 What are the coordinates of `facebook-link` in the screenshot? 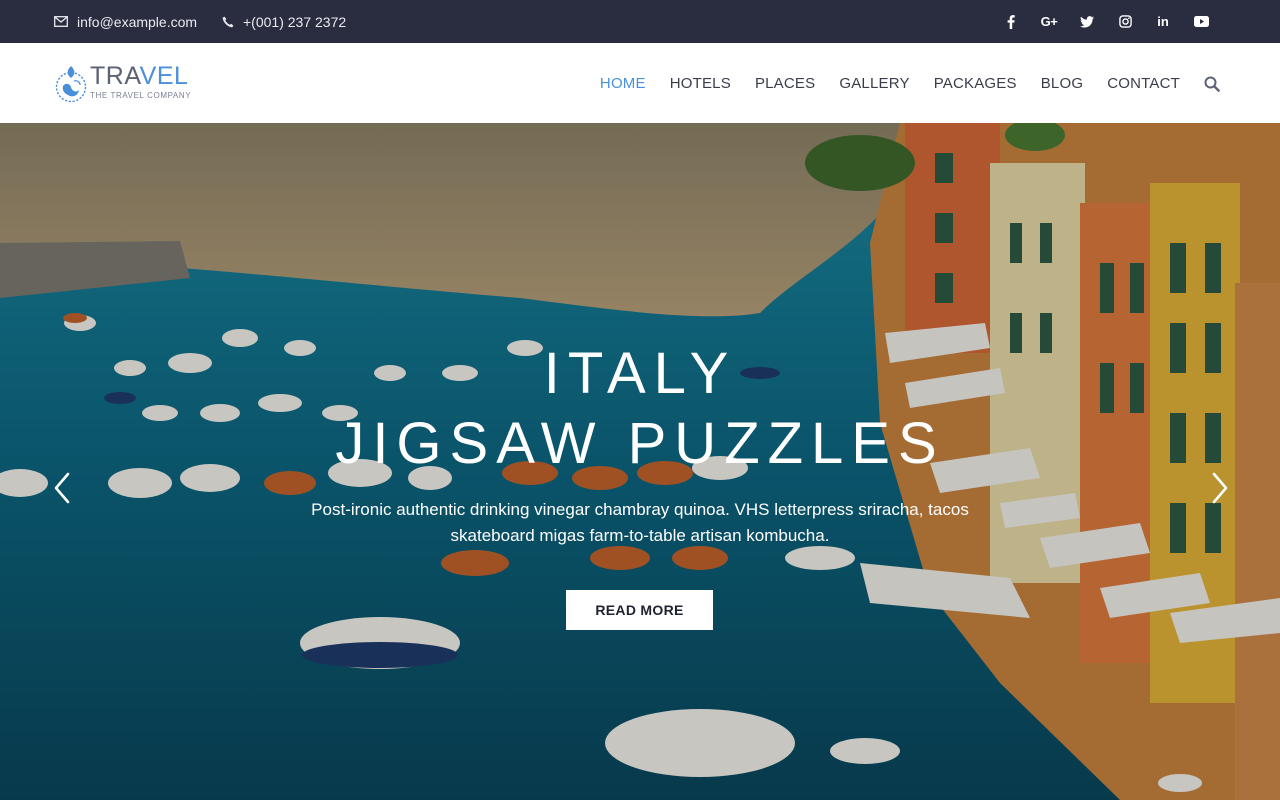 It's located at (1011, 21).